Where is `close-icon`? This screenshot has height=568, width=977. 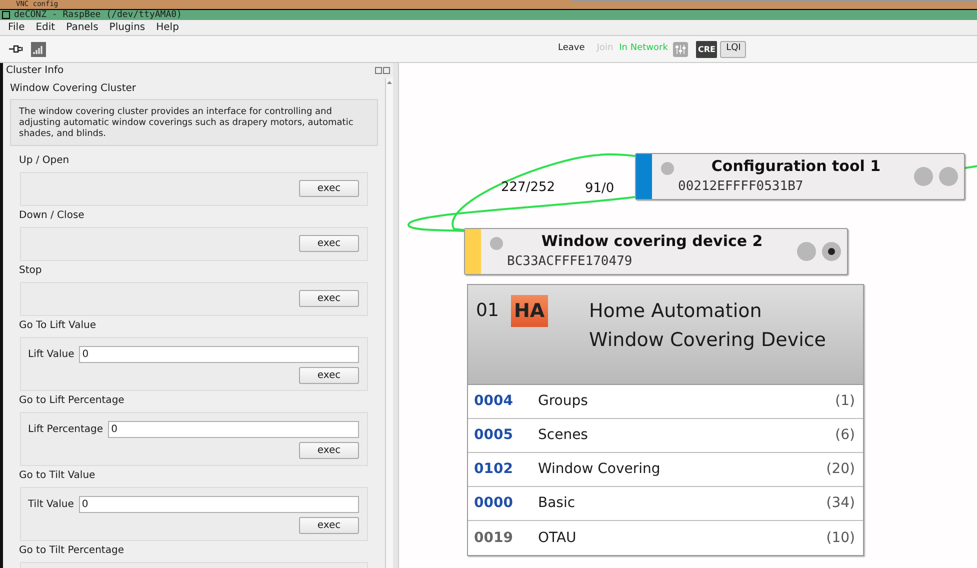
close-icon is located at coordinates (386, 70).